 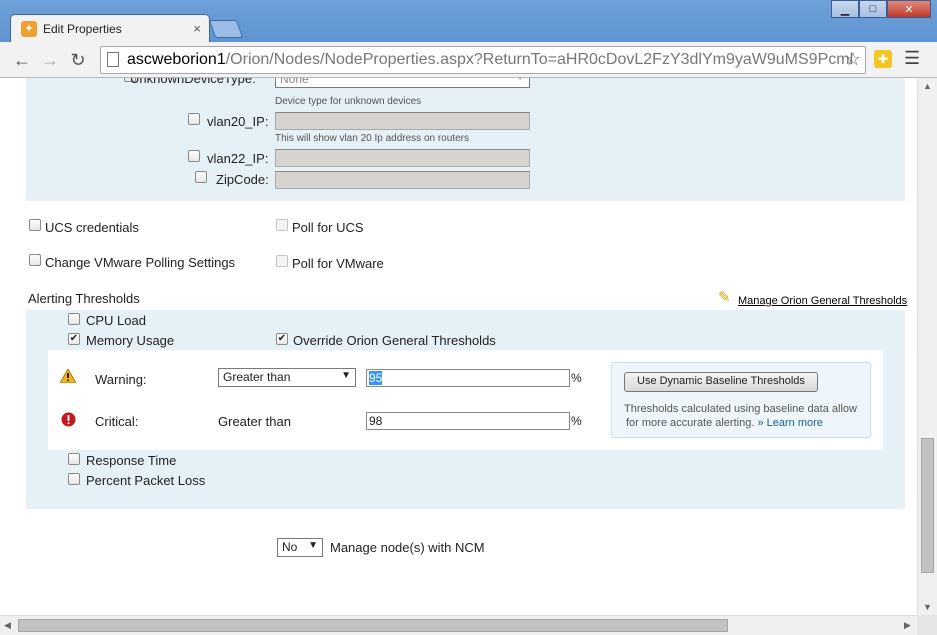 I want to click on critical-value: 98, so click(x=376, y=421).